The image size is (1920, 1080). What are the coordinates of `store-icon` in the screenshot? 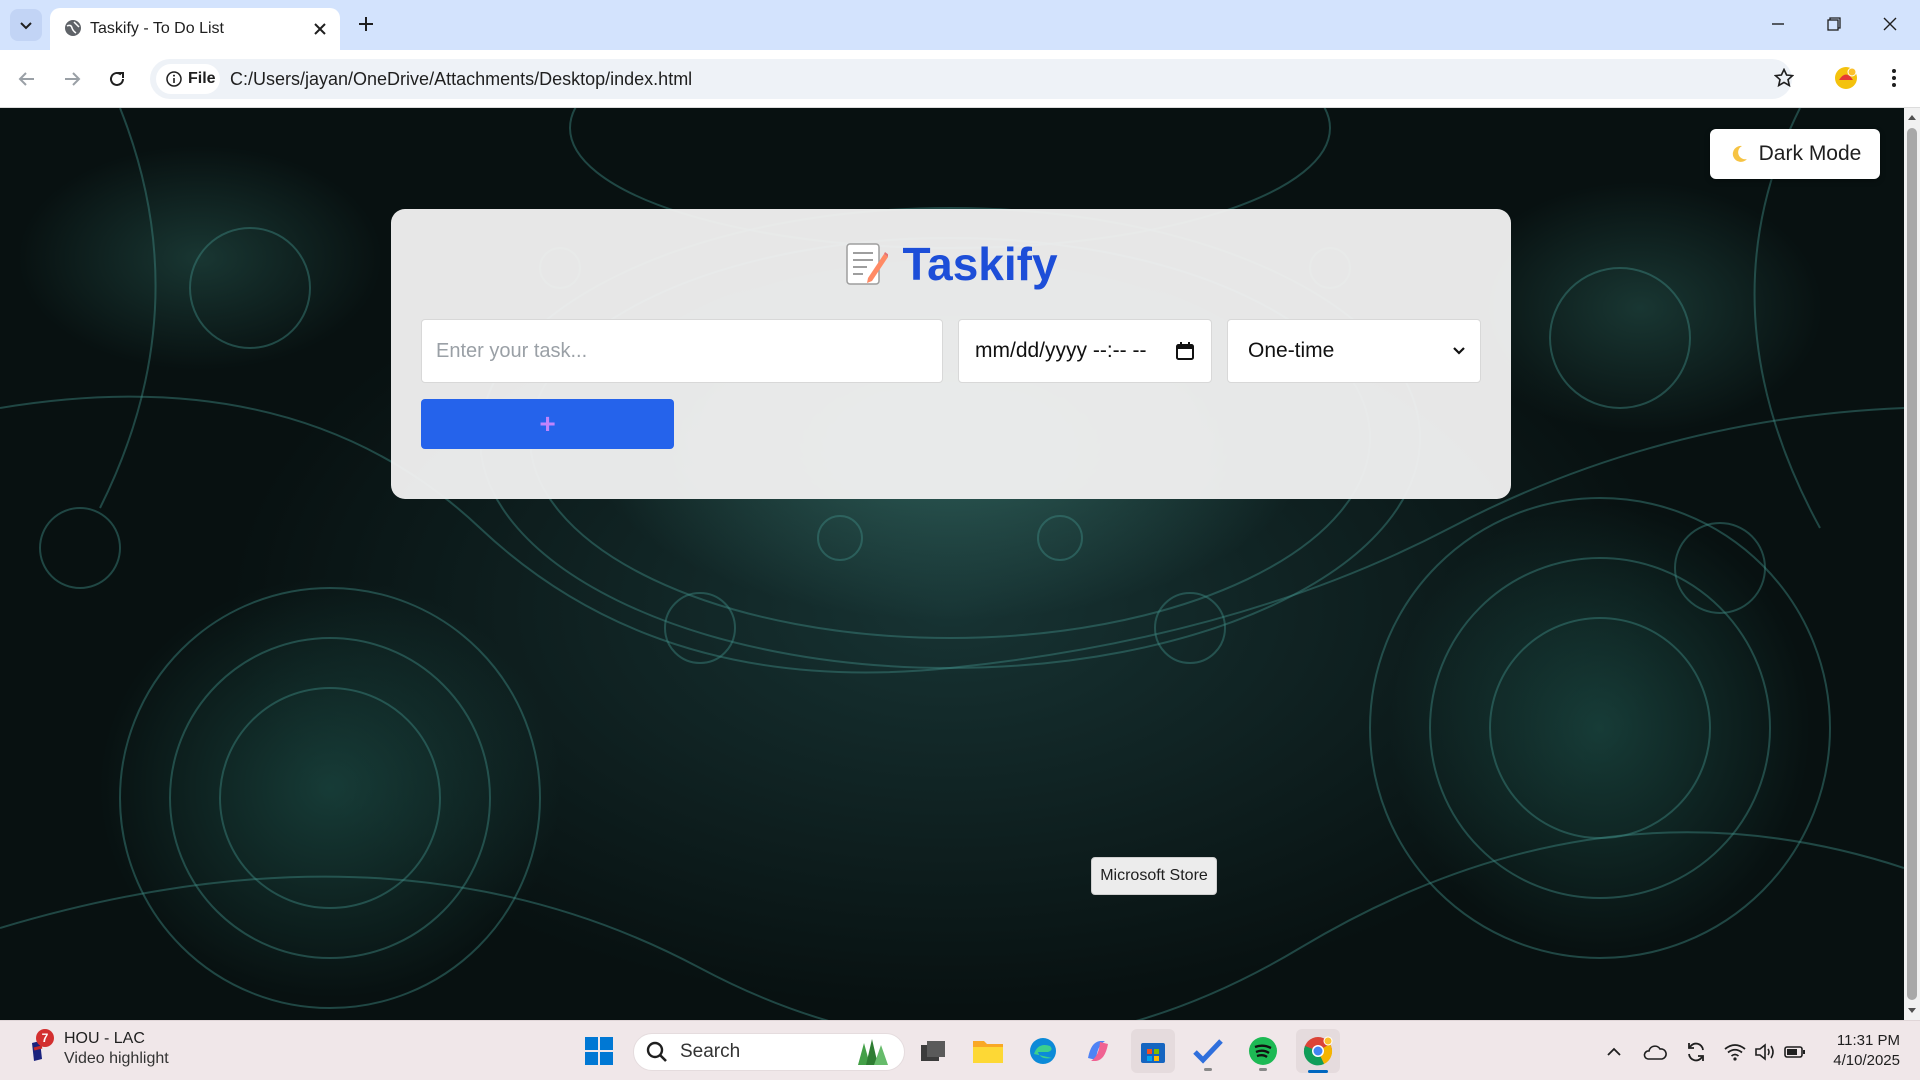 It's located at (1153, 1053).